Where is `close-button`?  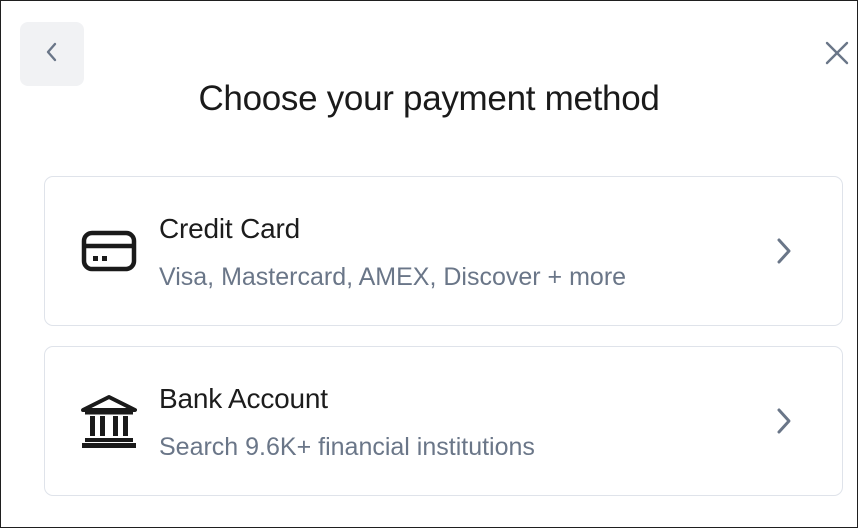 close-button is located at coordinates (837, 55).